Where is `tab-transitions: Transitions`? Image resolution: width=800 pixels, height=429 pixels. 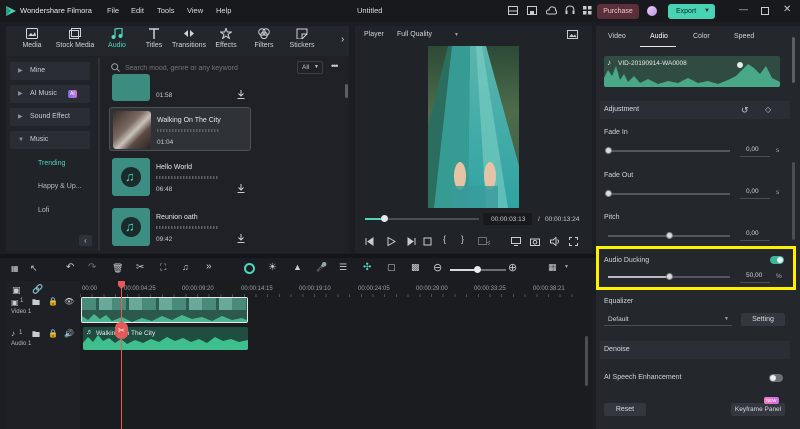 tab-transitions: Transitions is located at coordinates (189, 38).